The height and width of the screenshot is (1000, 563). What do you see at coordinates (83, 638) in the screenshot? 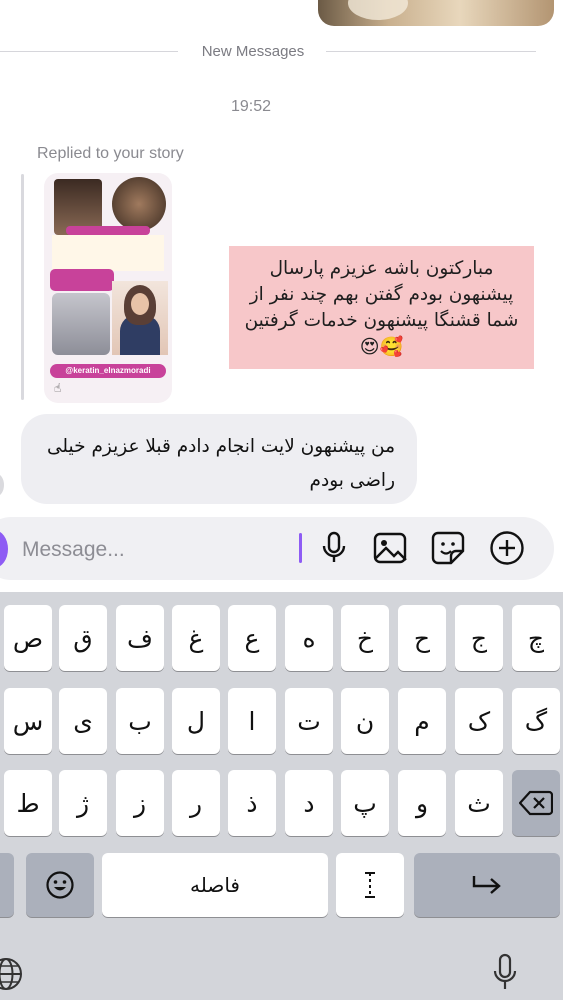
I see `key-9: ق` at bounding box center [83, 638].